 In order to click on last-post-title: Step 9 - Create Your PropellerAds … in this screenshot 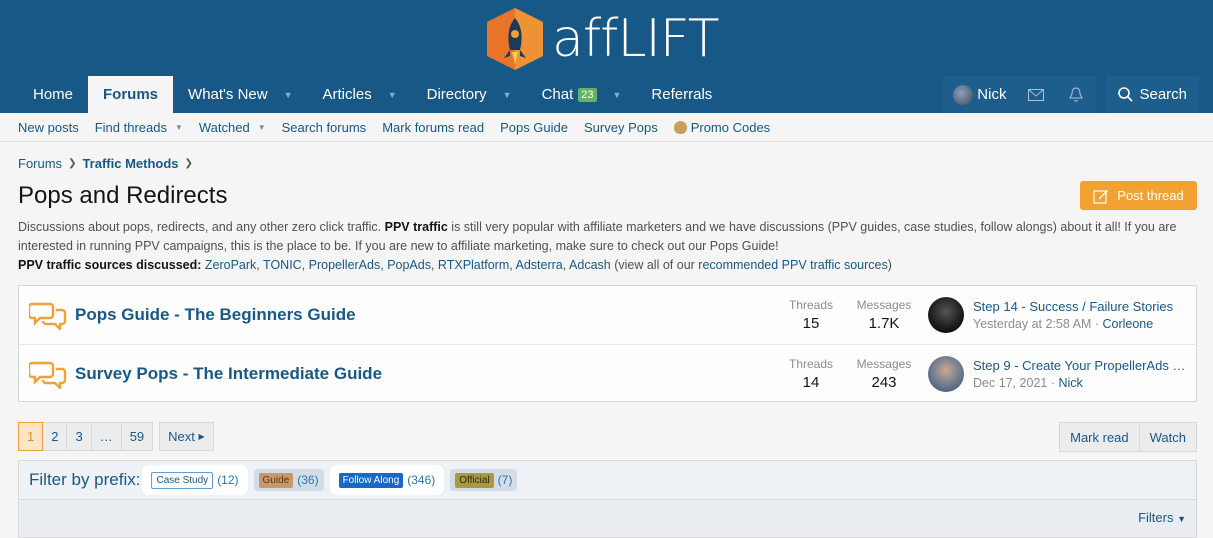, I will do `click(1083, 365)`.